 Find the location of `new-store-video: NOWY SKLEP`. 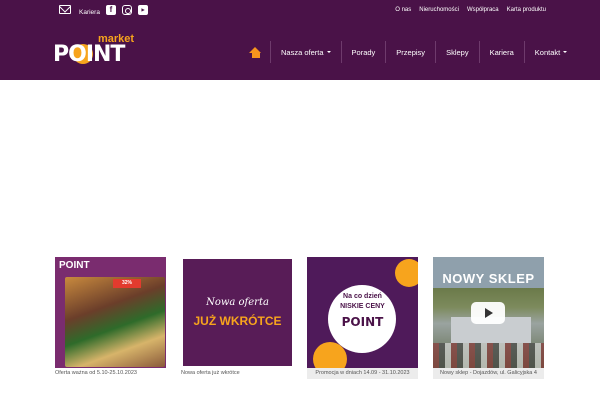

new-store-video: NOWY SKLEP is located at coordinates (488, 312).